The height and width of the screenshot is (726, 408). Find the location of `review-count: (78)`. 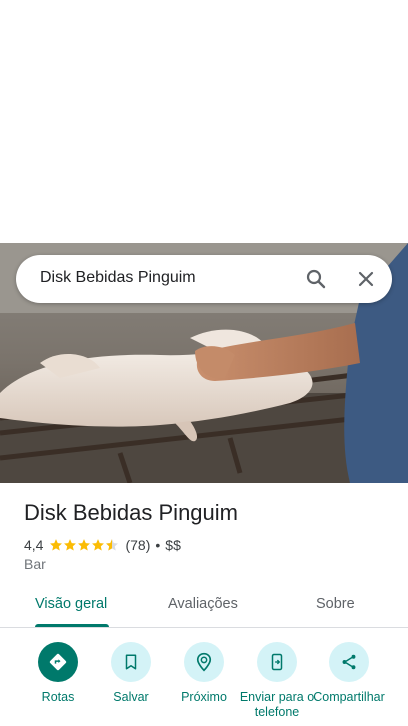

review-count: (78) is located at coordinates (137, 545).